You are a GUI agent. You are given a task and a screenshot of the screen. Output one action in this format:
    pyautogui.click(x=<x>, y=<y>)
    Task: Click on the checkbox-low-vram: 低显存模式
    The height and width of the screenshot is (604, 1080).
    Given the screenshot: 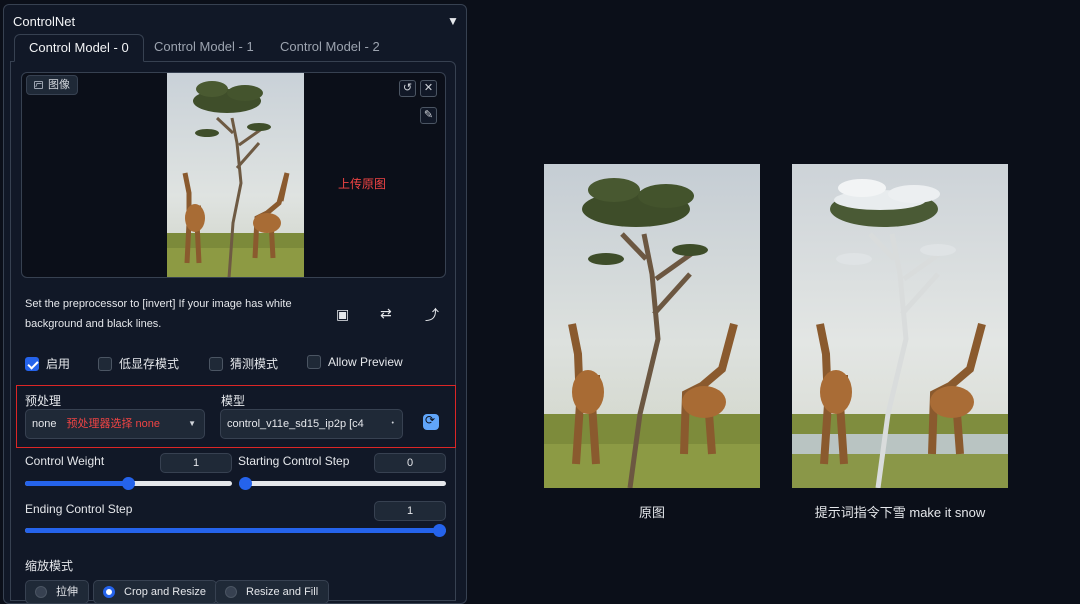 What is the action you would take?
    pyautogui.click(x=138, y=363)
    